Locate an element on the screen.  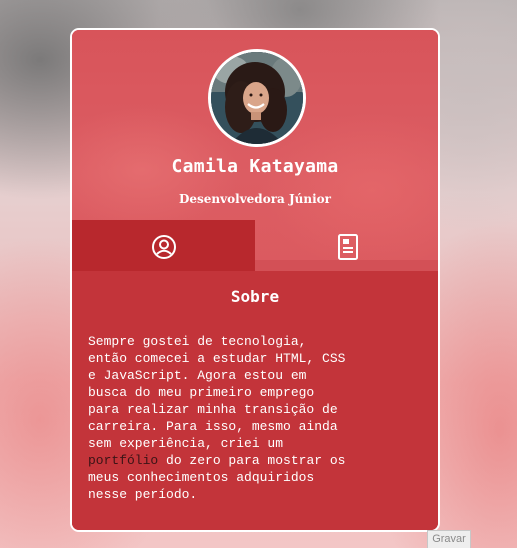
tab-resume is located at coordinates (346, 246).